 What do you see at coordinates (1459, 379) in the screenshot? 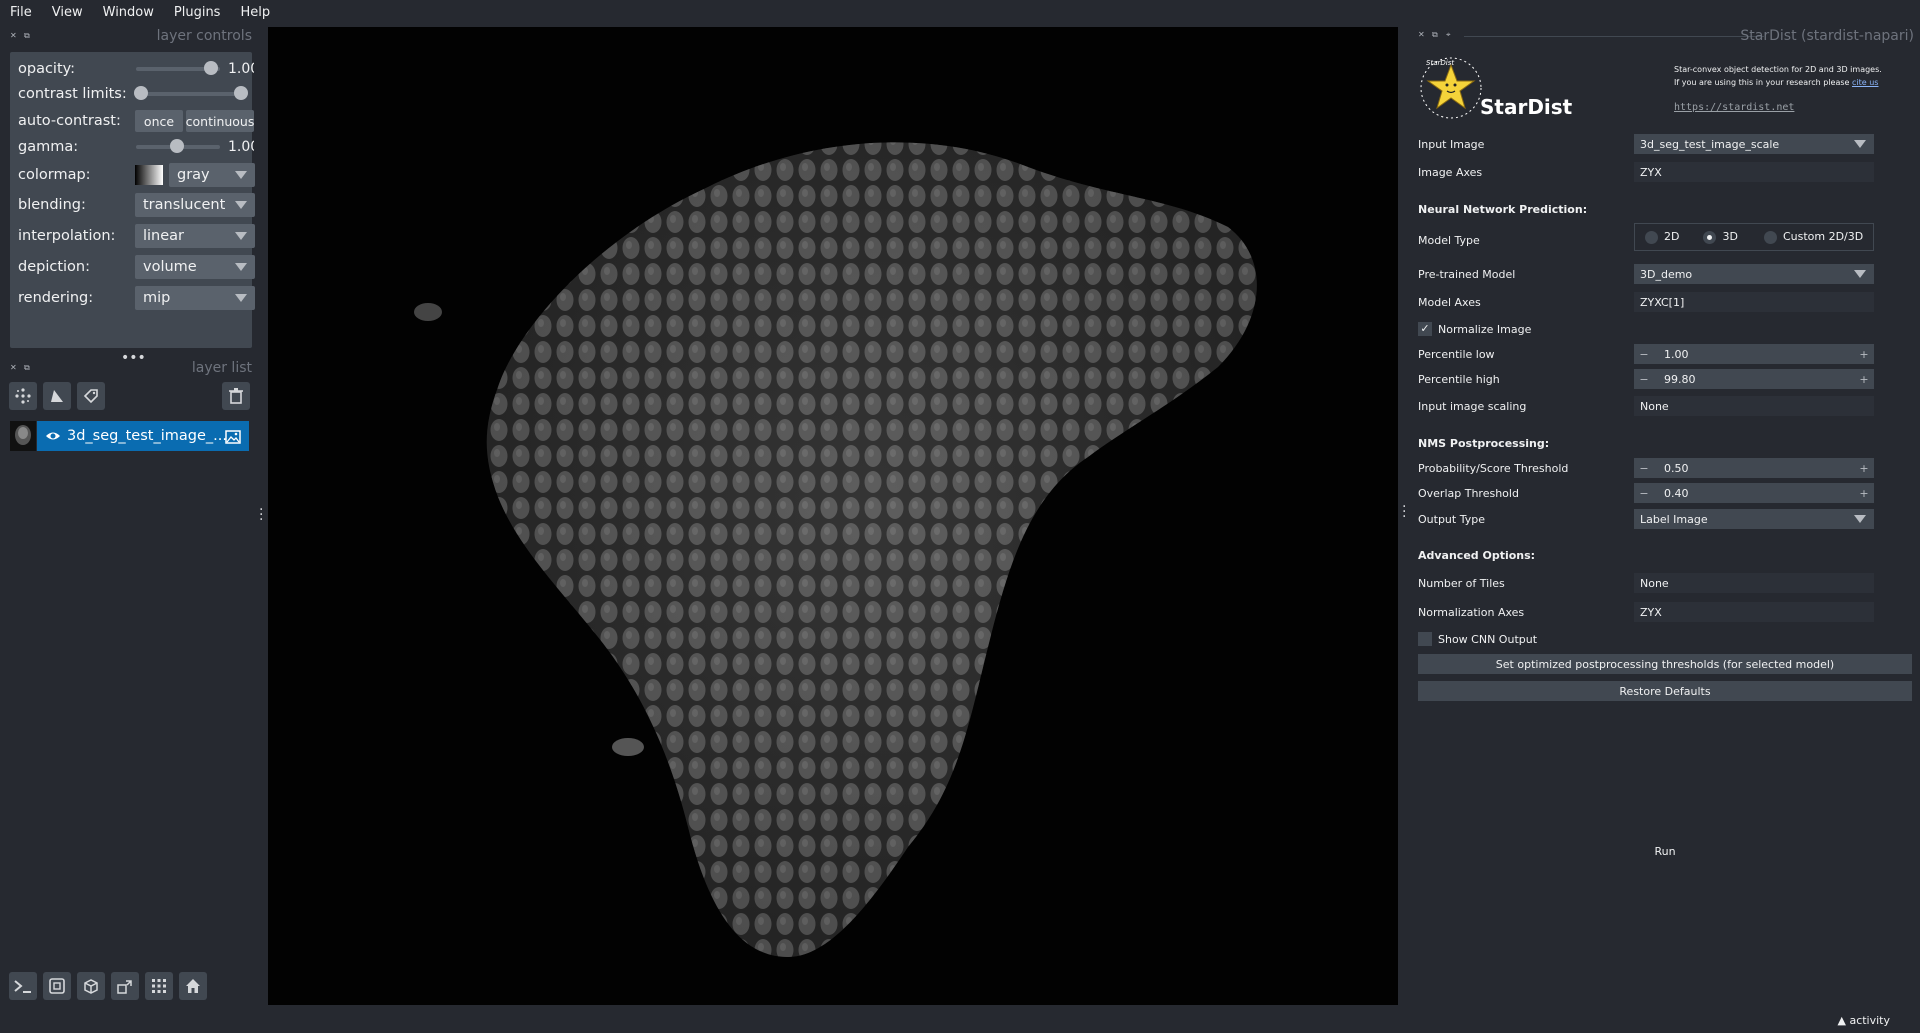
I see `percentile-high-label: Percentile high` at bounding box center [1459, 379].